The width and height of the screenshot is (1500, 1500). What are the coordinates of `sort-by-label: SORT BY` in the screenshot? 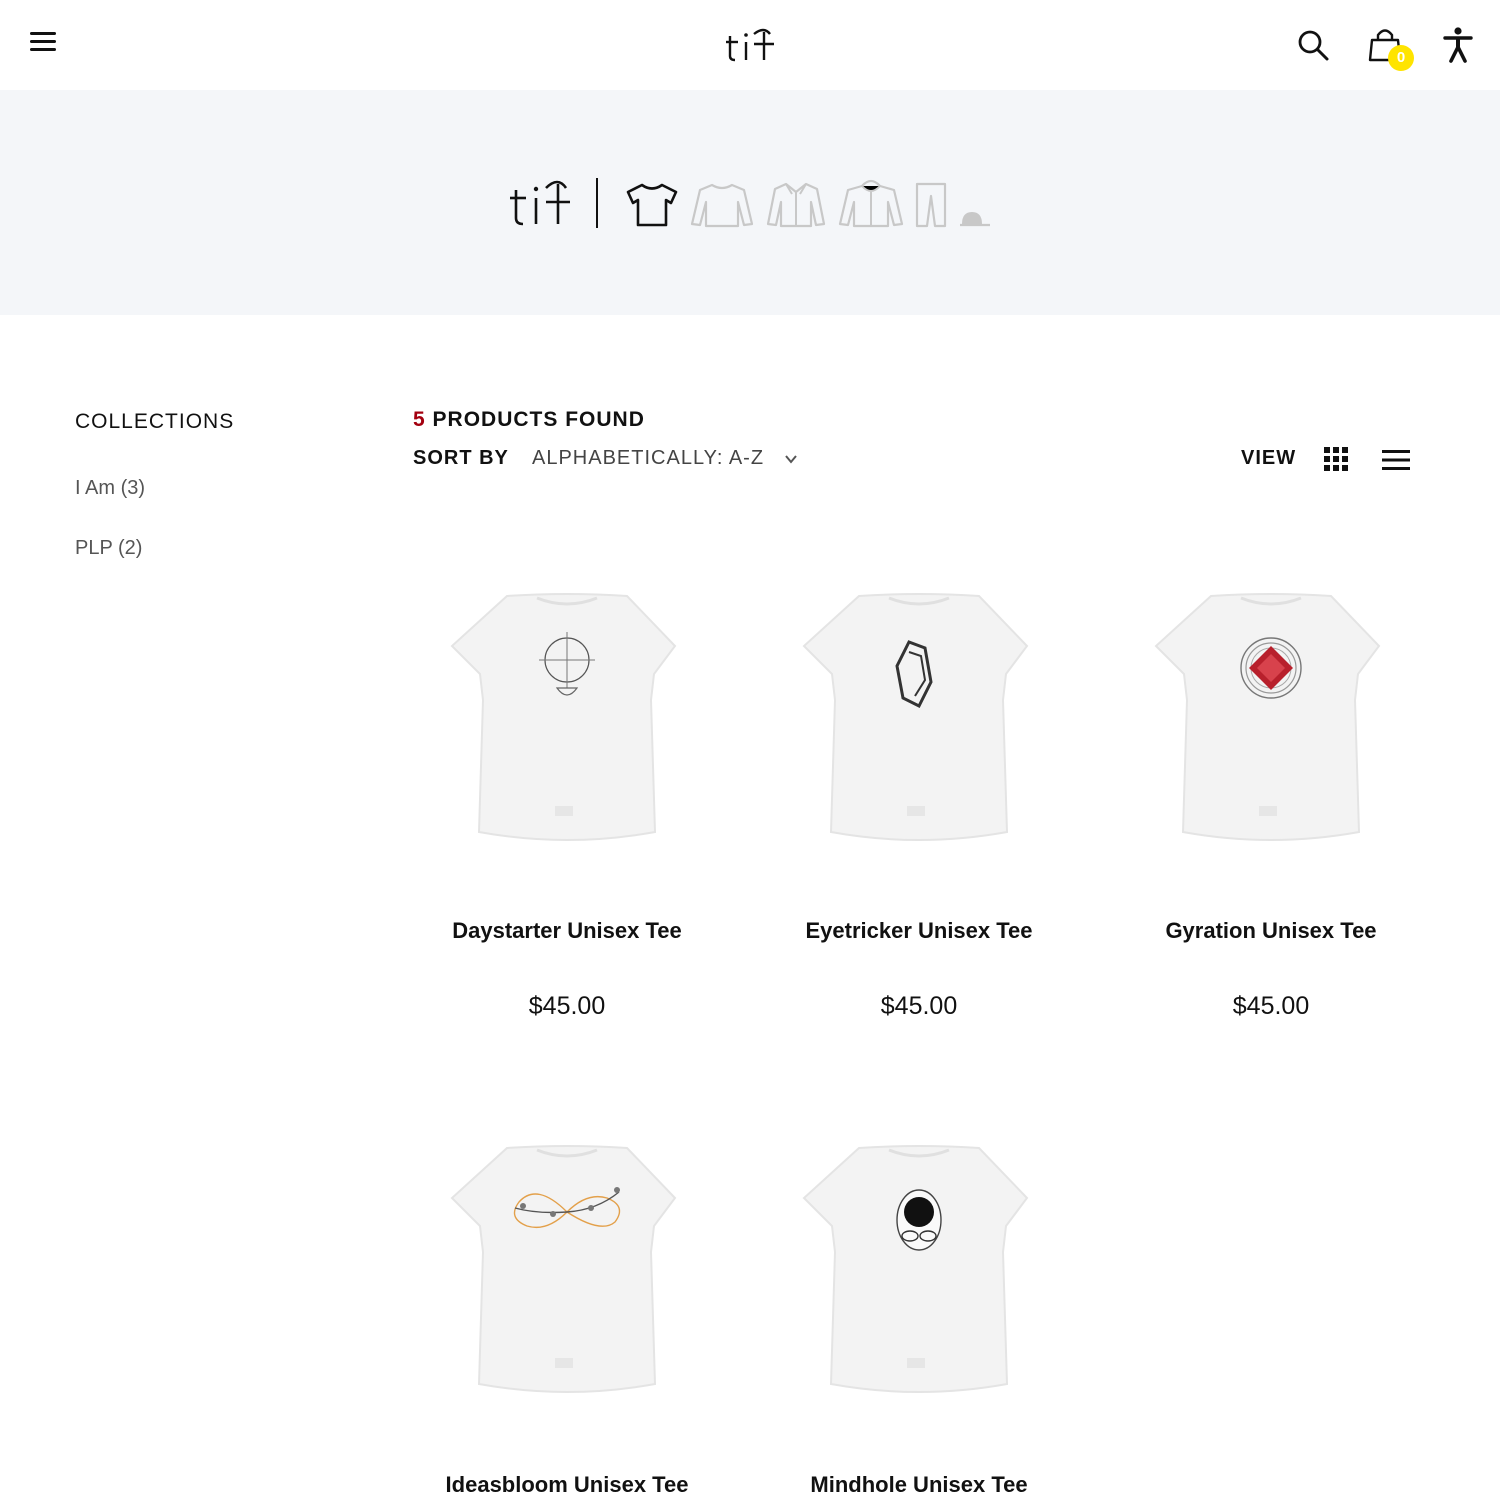 It's located at (461, 458).